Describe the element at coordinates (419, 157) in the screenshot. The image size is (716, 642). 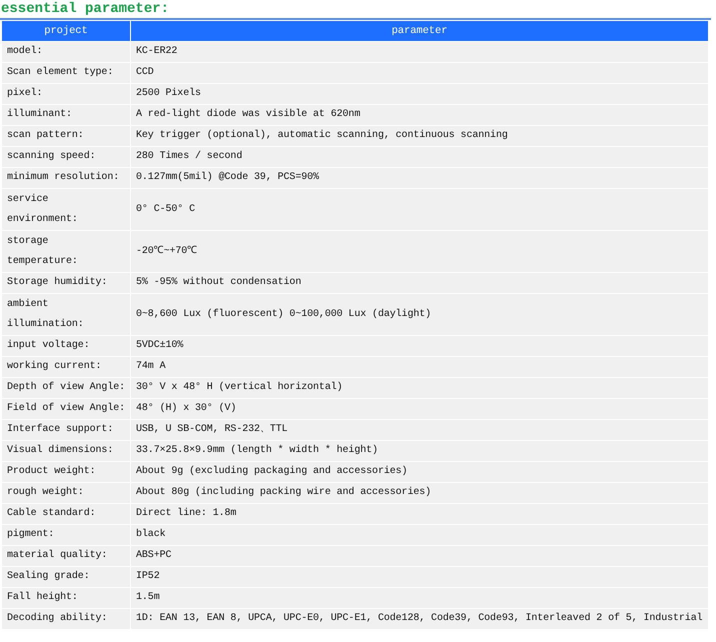
I see `table-cell: 280 Times / second` at that location.